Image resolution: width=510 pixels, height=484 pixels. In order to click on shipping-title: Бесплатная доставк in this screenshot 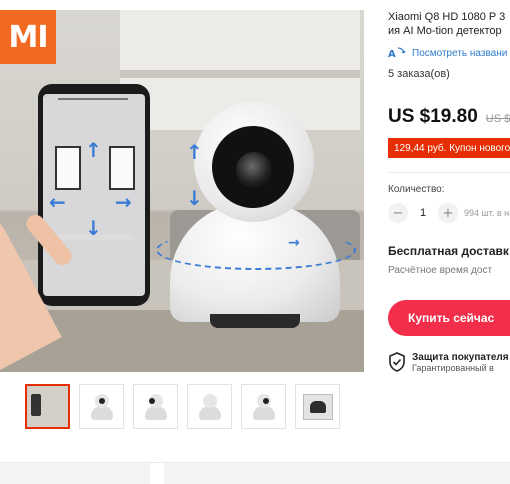, I will do `click(448, 251)`.